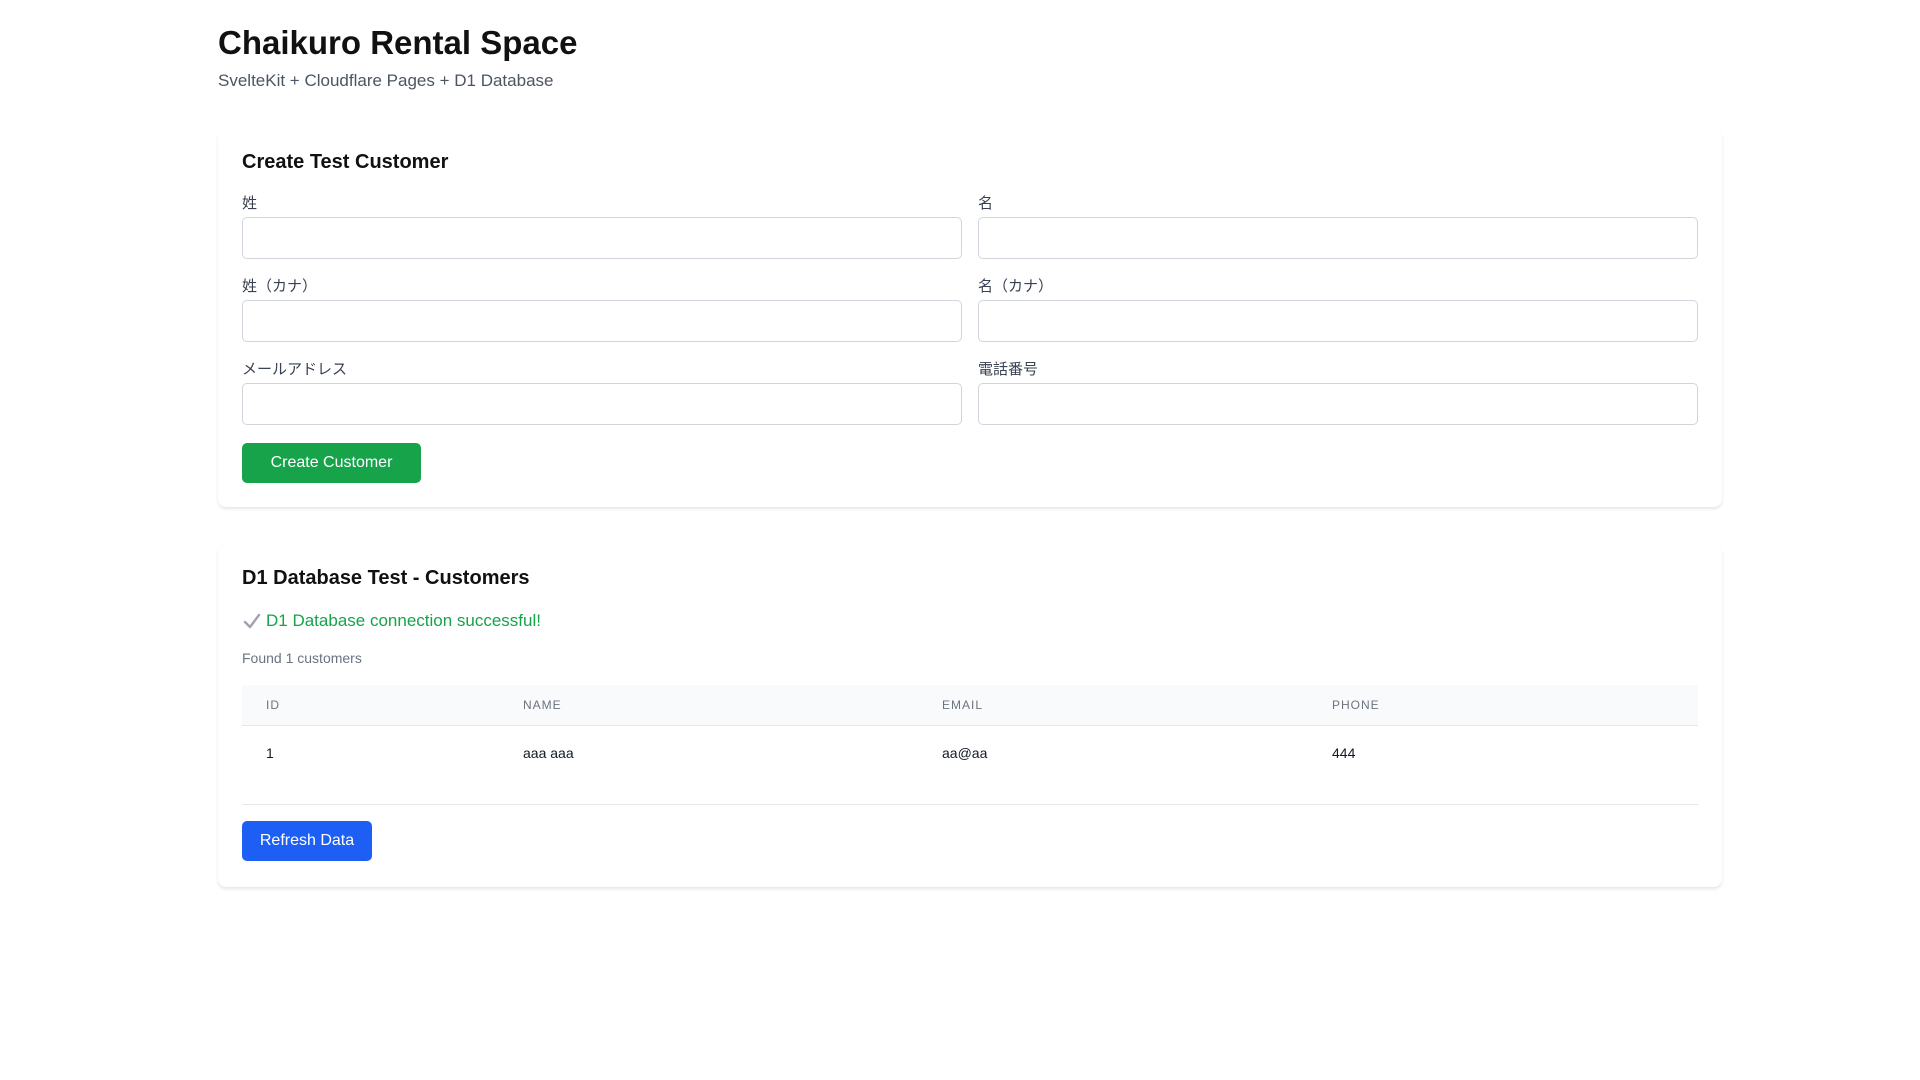  What do you see at coordinates (986, 203) in the screenshot?
I see `first-name-label: 名` at bounding box center [986, 203].